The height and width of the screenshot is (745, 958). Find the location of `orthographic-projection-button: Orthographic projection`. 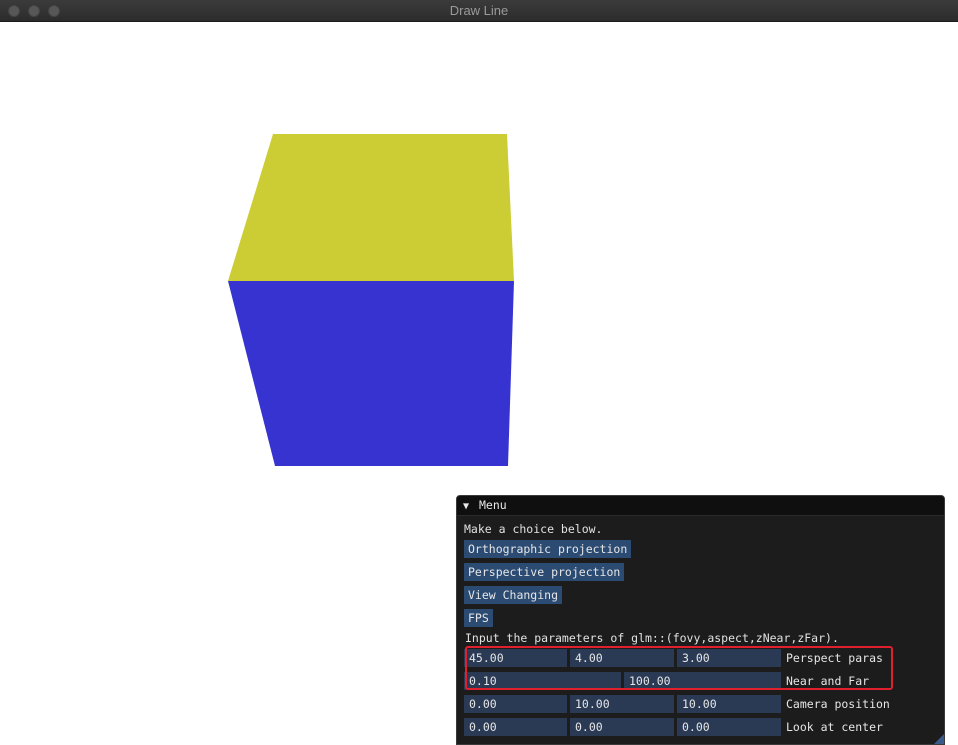

orthographic-projection-button: Orthographic projection is located at coordinates (548, 549).